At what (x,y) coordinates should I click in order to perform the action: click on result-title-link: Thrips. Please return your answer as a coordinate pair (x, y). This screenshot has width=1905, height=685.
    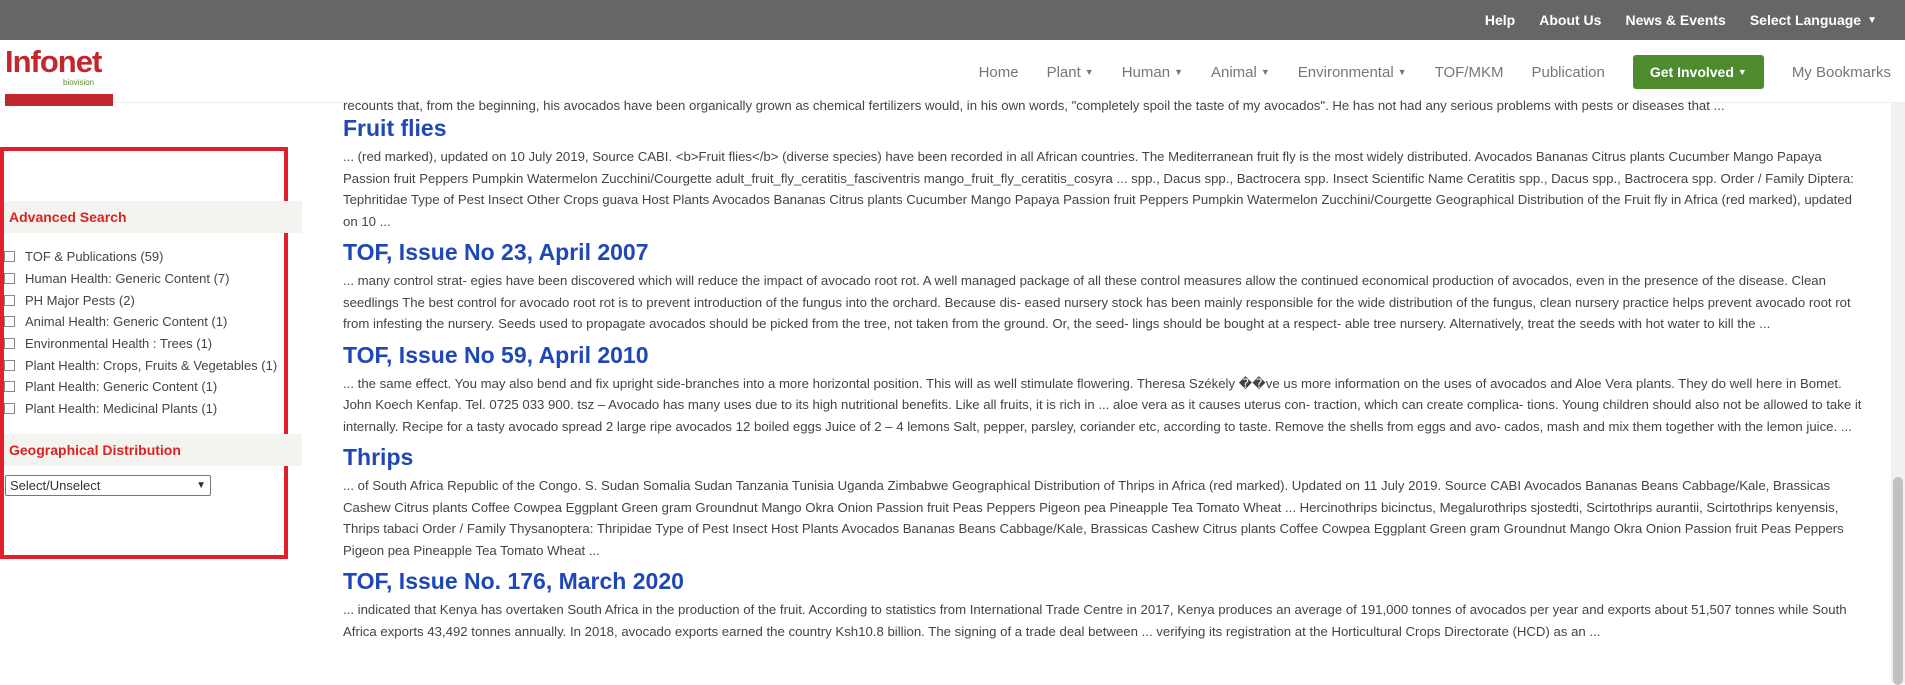
    Looking at the image, I should click on (1103, 457).